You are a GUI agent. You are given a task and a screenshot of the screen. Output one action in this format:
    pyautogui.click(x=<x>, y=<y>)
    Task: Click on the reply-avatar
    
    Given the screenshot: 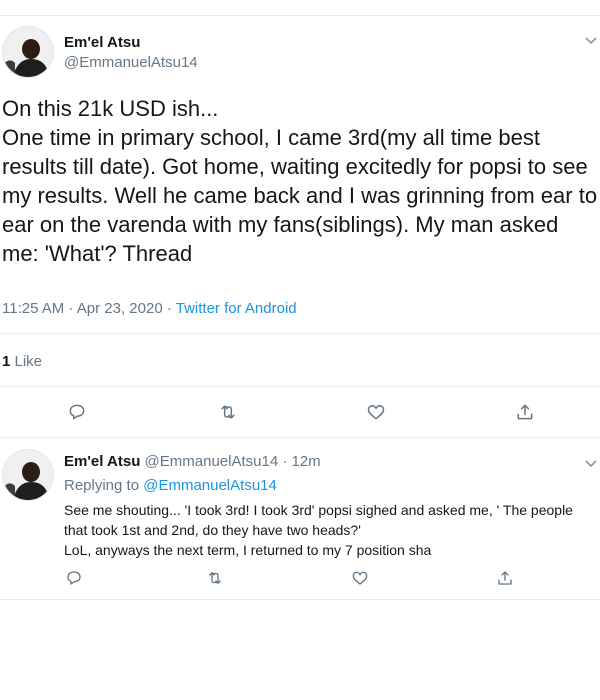 What is the action you would take?
    pyautogui.click(x=28, y=475)
    